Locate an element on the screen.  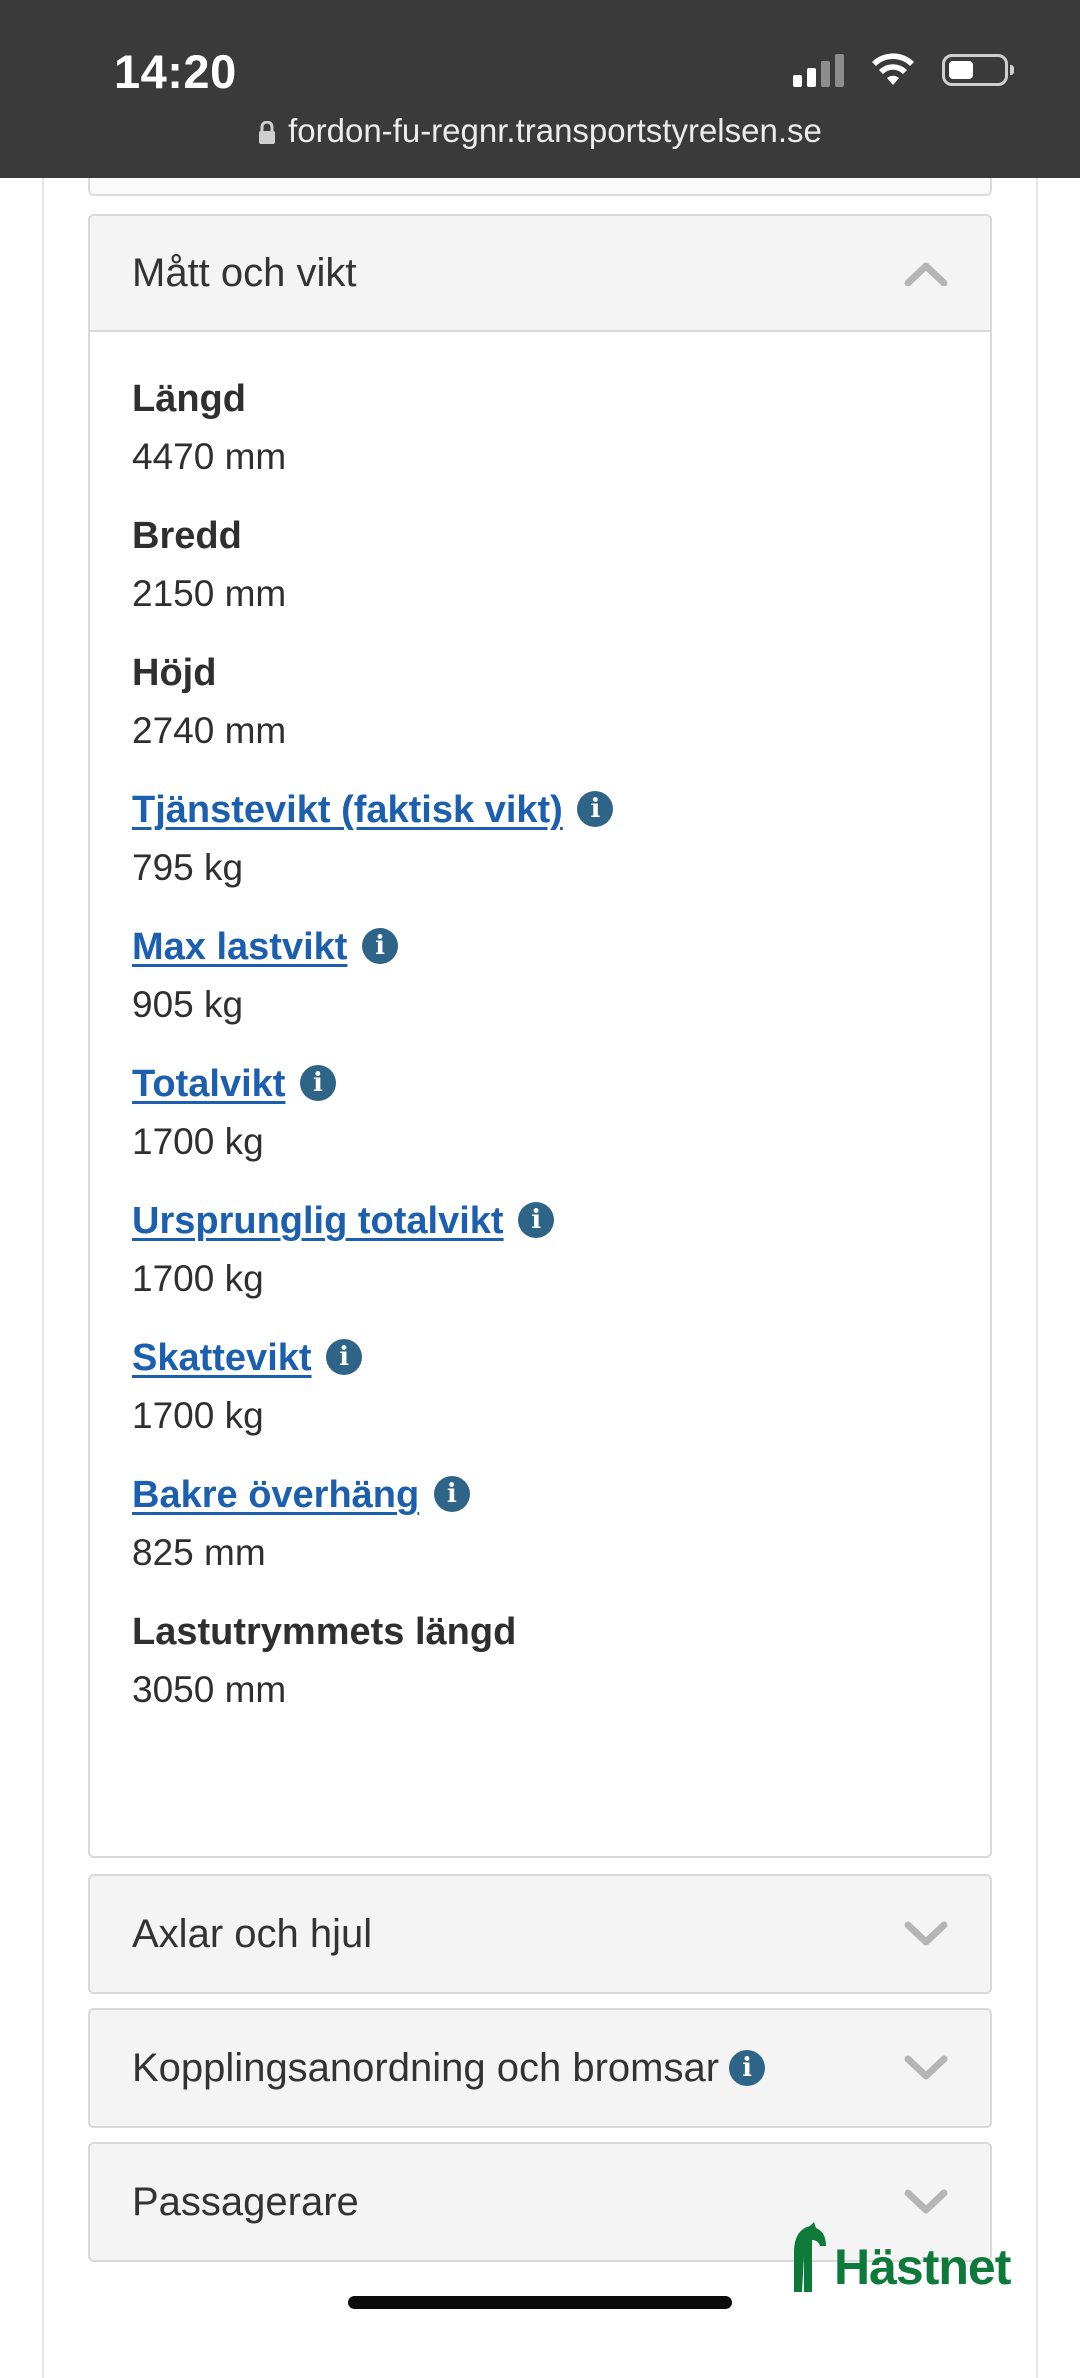
field-lastutrymmets-langd: Lastutrymmets längd 3050 mm is located at coordinates (540, 1661).